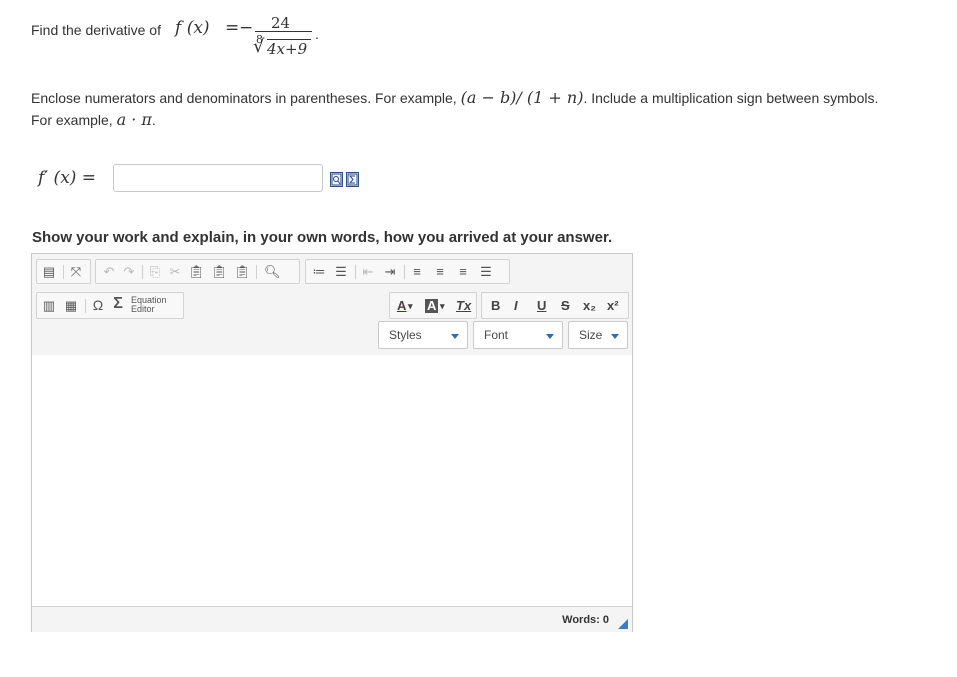 The height and width of the screenshot is (677, 957). What do you see at coordinates (76, 272) in the screenshot?
I see `maximize-icon: ⤧` at bounding box center [76, 272].